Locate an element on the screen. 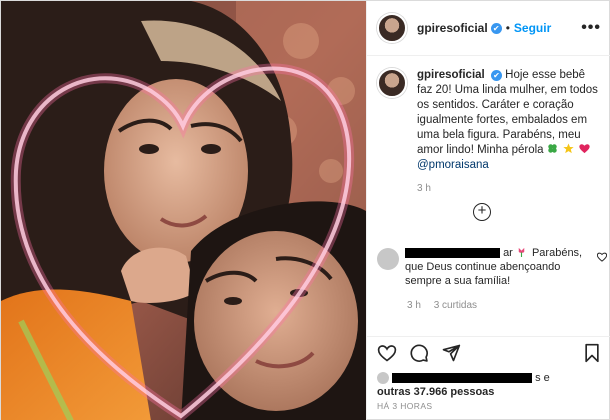 The width and height of the screenshot is (610, 420). post-header: gpiresoficial ✔ • Seguir ••• is located at coordinates (488, 28).